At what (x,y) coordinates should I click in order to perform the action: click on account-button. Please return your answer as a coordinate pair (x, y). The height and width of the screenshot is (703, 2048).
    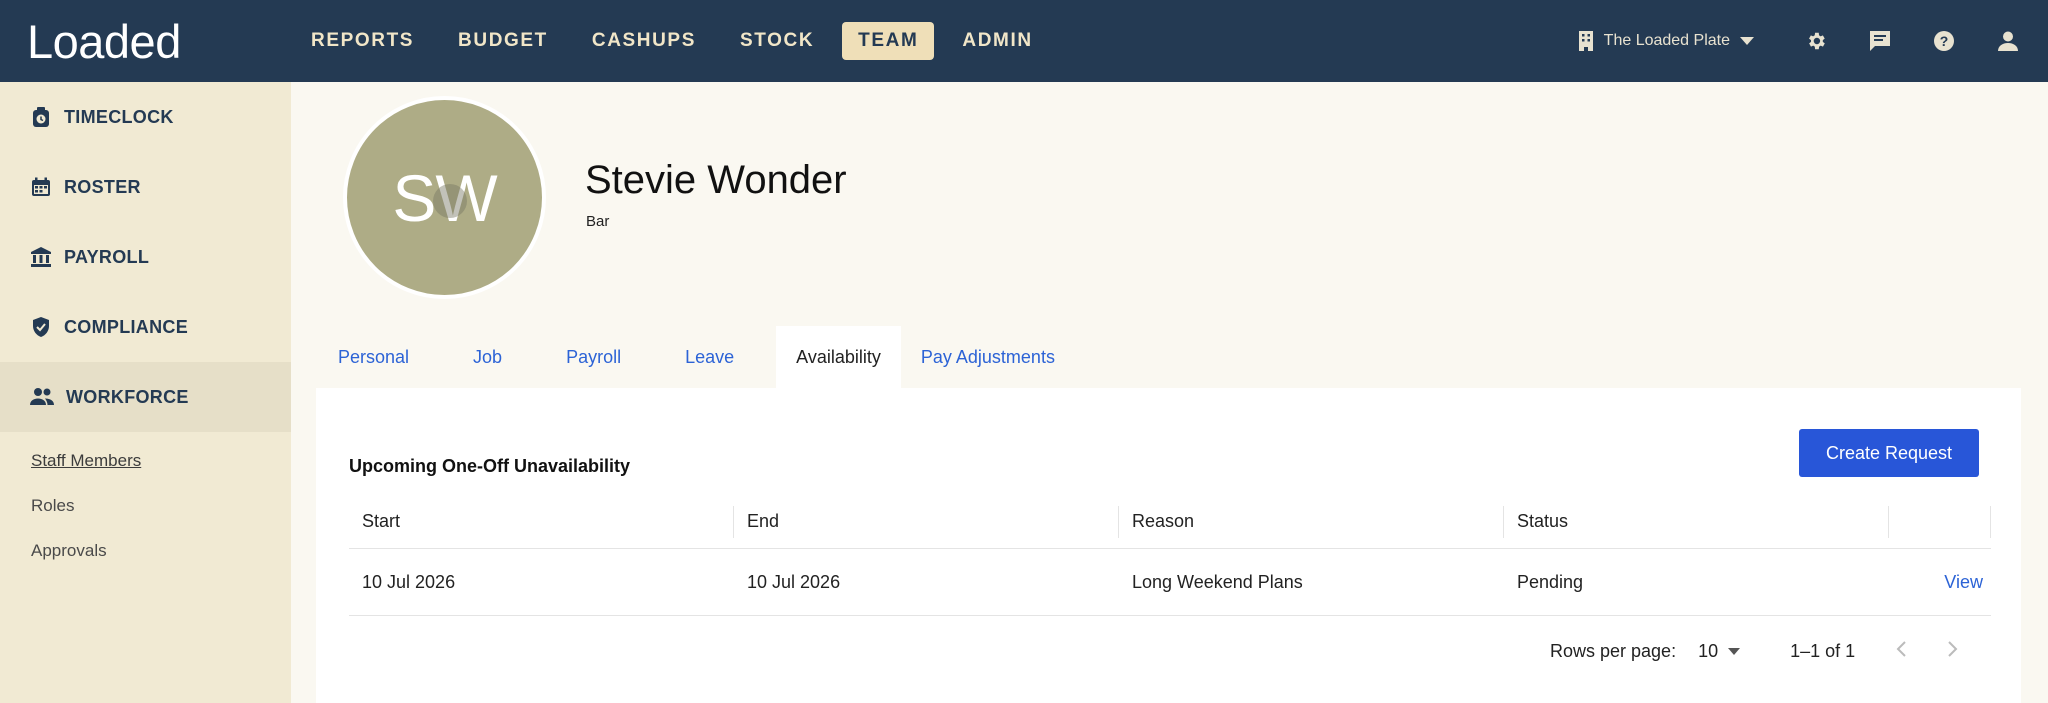
    Looking at the image, I should click on (2008, 41).